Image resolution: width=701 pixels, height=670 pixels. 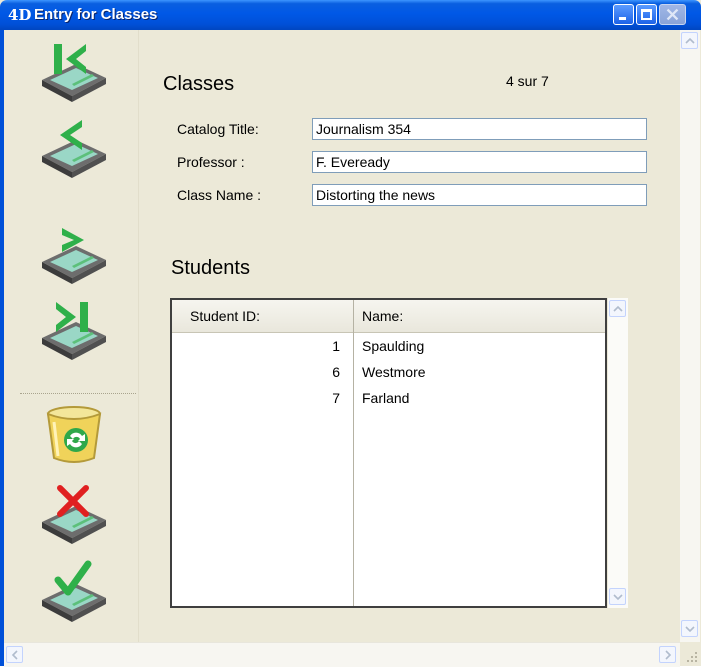 I want to click on student-name-cell: Spaulding, so click(x=393, y=346).